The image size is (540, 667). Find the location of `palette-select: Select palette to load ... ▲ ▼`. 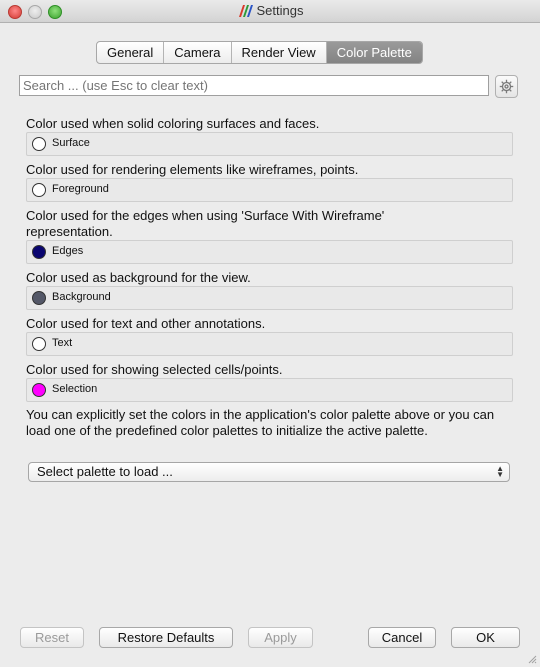

palette-select: Select palette to load ... ▲ ▼ is located at coordinates (269, 472).